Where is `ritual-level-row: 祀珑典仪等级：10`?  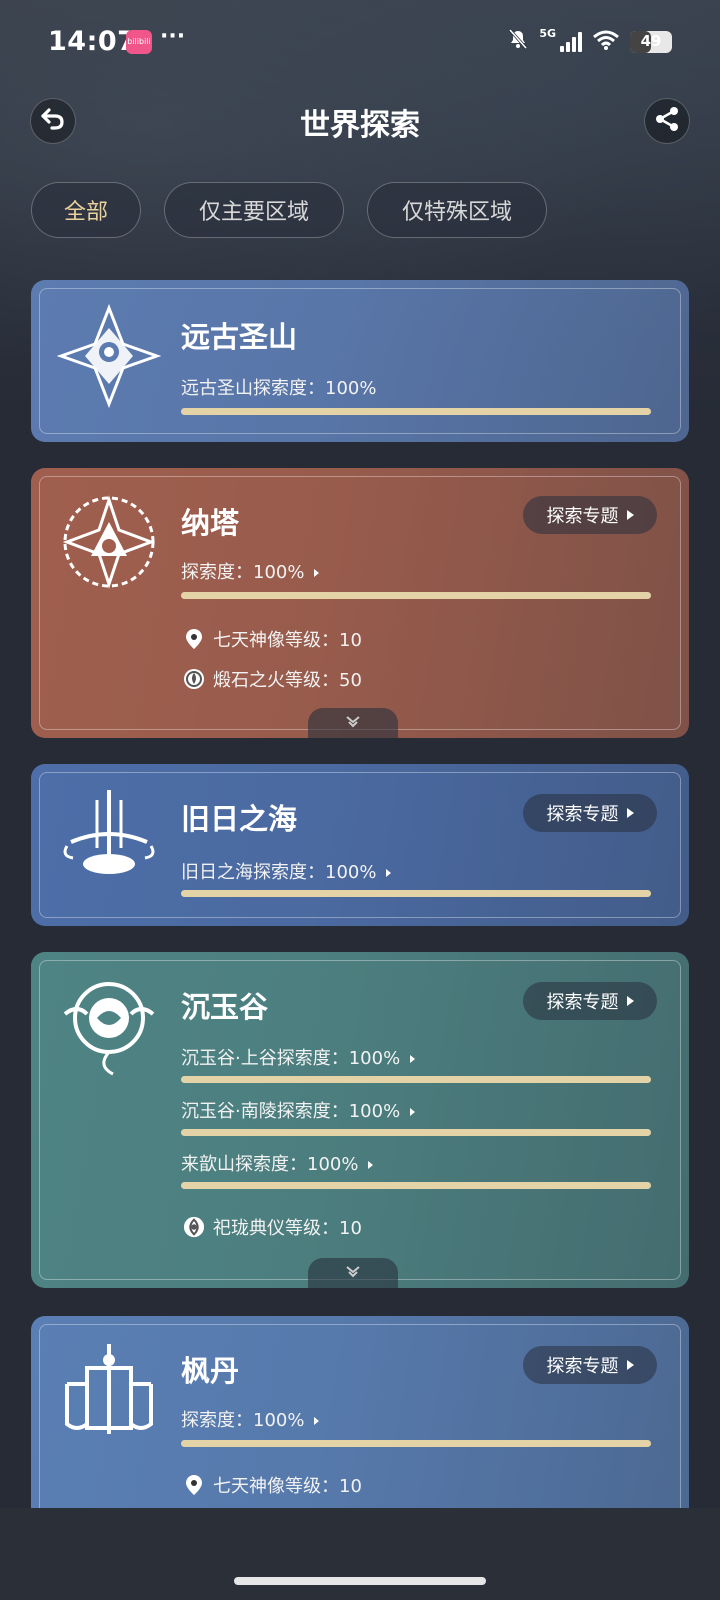
ritual-level-row: 祀珑典仪等级：10 is located at coordinates (272, 1227).